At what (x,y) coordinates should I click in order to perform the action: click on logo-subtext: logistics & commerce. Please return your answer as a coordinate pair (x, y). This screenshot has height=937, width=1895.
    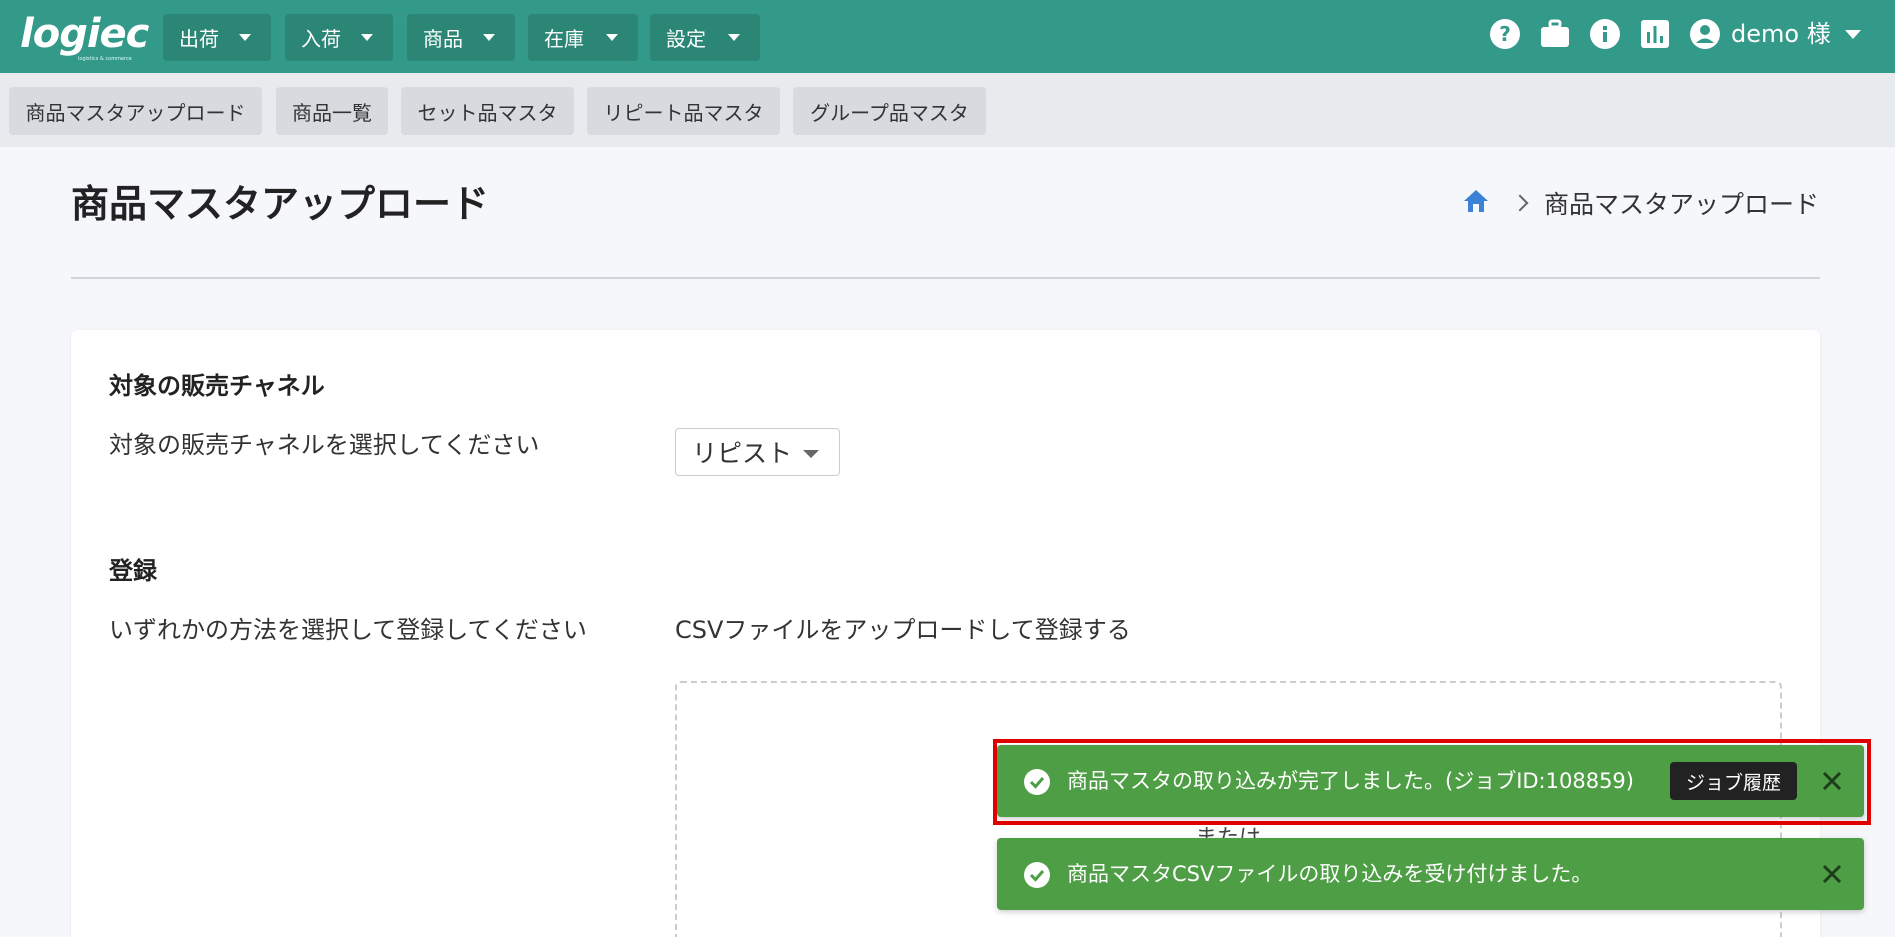
    Looking at the image, I should click on (105, 59).